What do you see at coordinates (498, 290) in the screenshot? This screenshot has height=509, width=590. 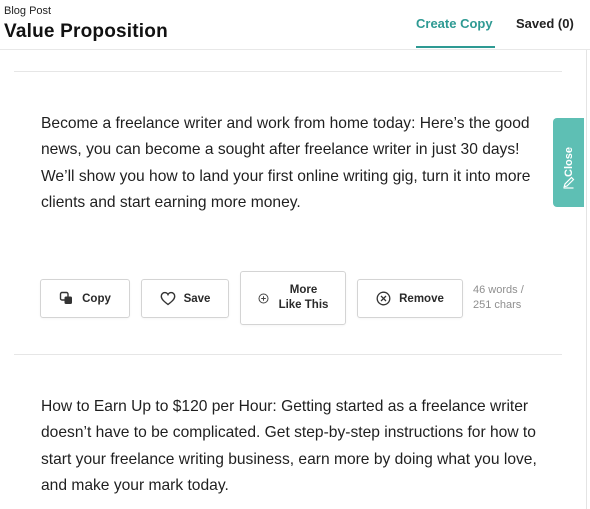 I see `word-count-words: 46 words /` at bounding box center [498, 290].